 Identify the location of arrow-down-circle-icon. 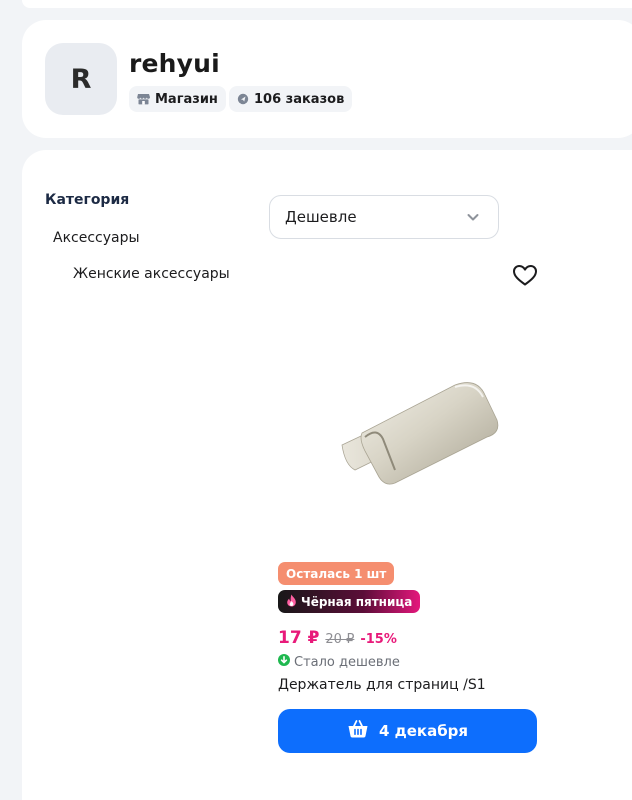
(284, 662).